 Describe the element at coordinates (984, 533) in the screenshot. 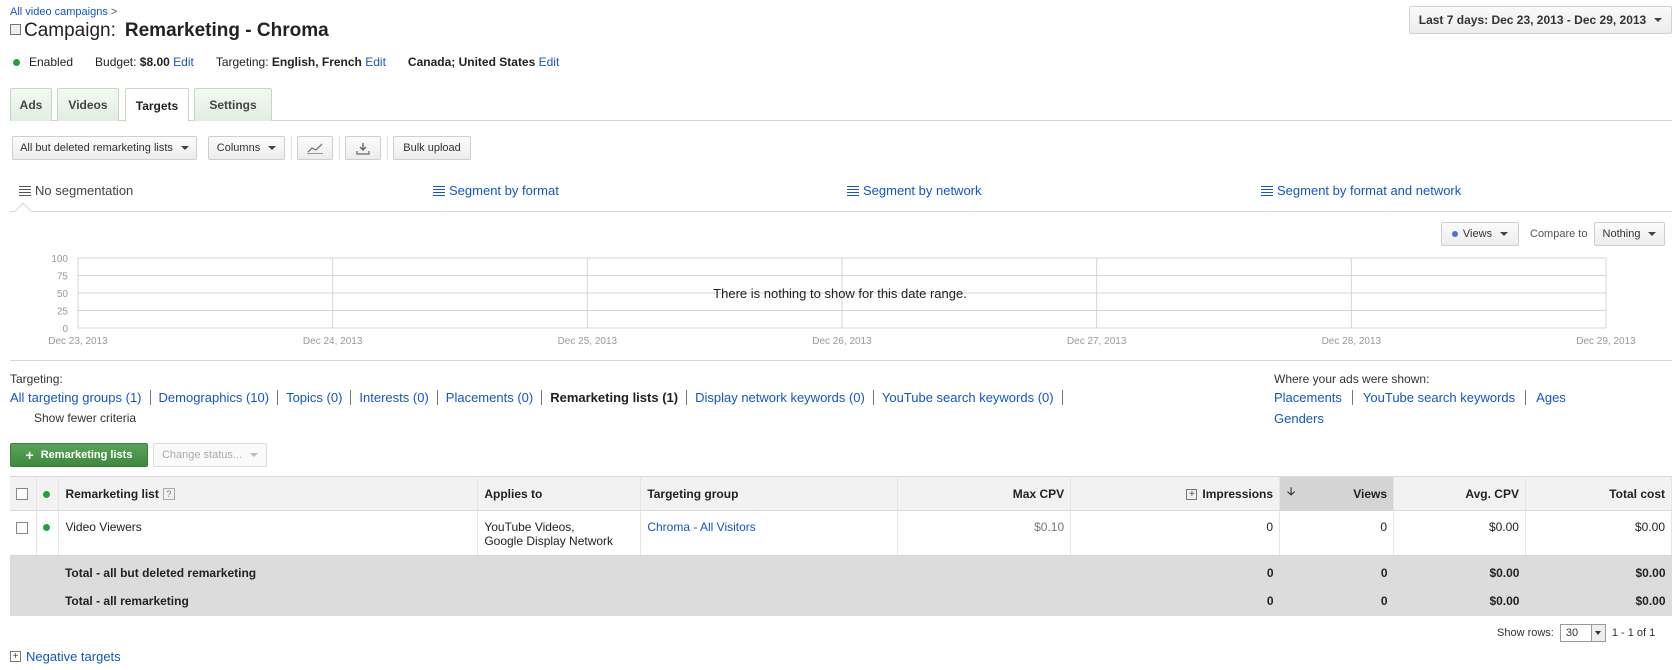

I see `row-max-cpv: $0.10` at that location.